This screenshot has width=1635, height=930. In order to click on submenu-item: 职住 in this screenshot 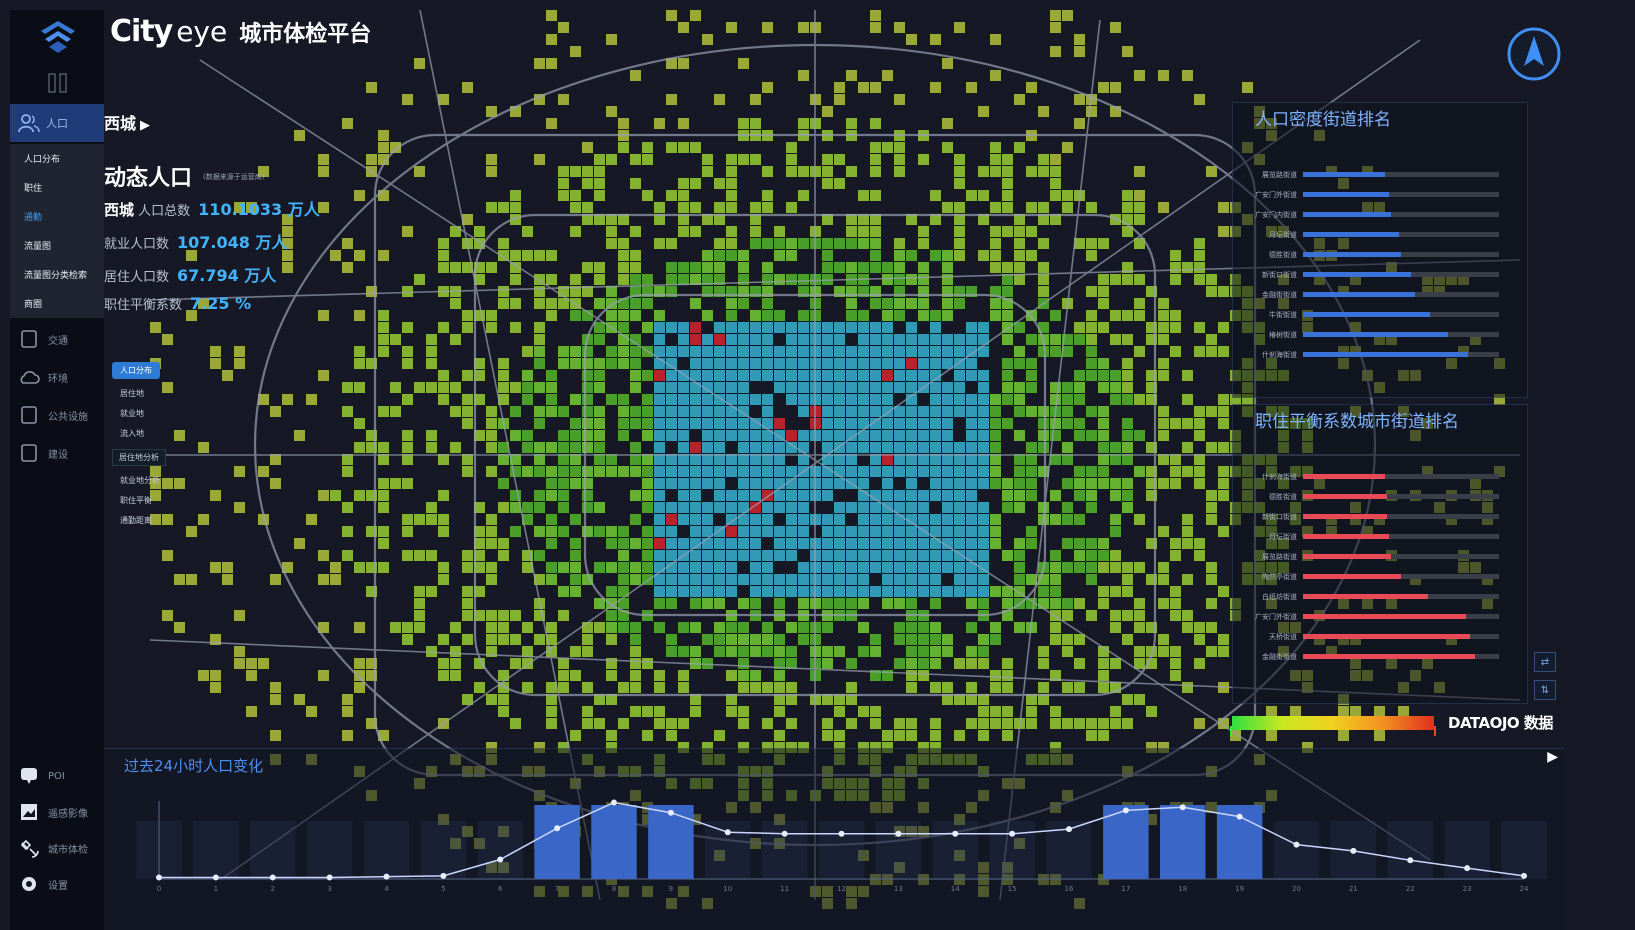, I will do `click(57, 187)`.